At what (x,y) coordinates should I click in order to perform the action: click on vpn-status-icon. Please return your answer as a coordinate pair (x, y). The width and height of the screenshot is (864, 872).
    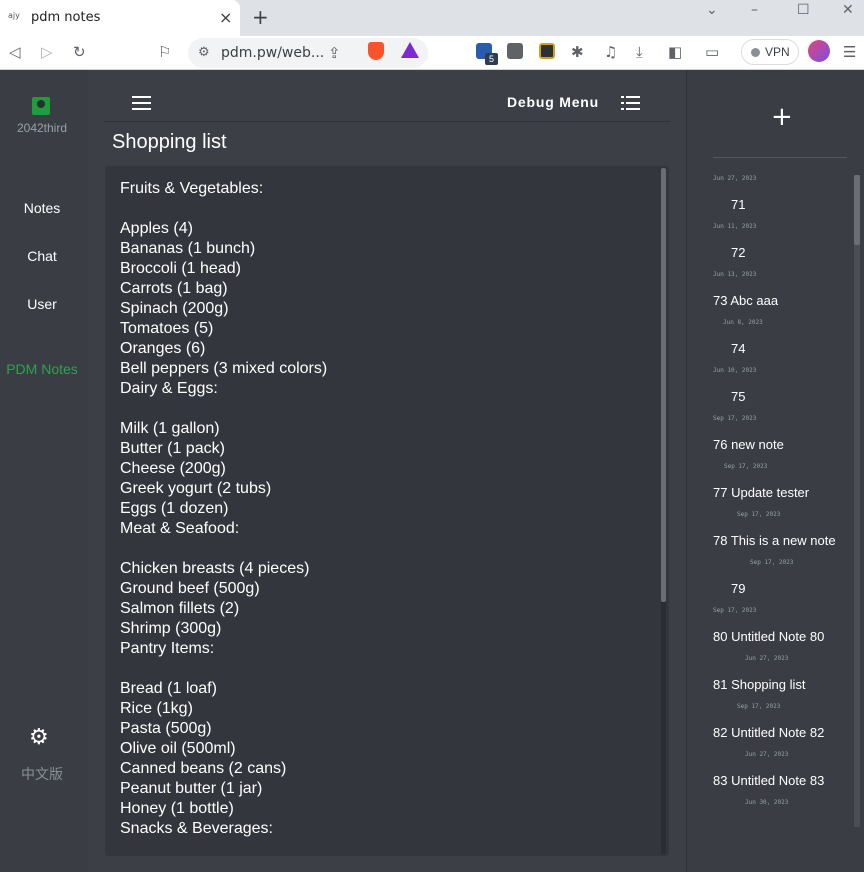
    Looking at the image, I should click on (755, 52).